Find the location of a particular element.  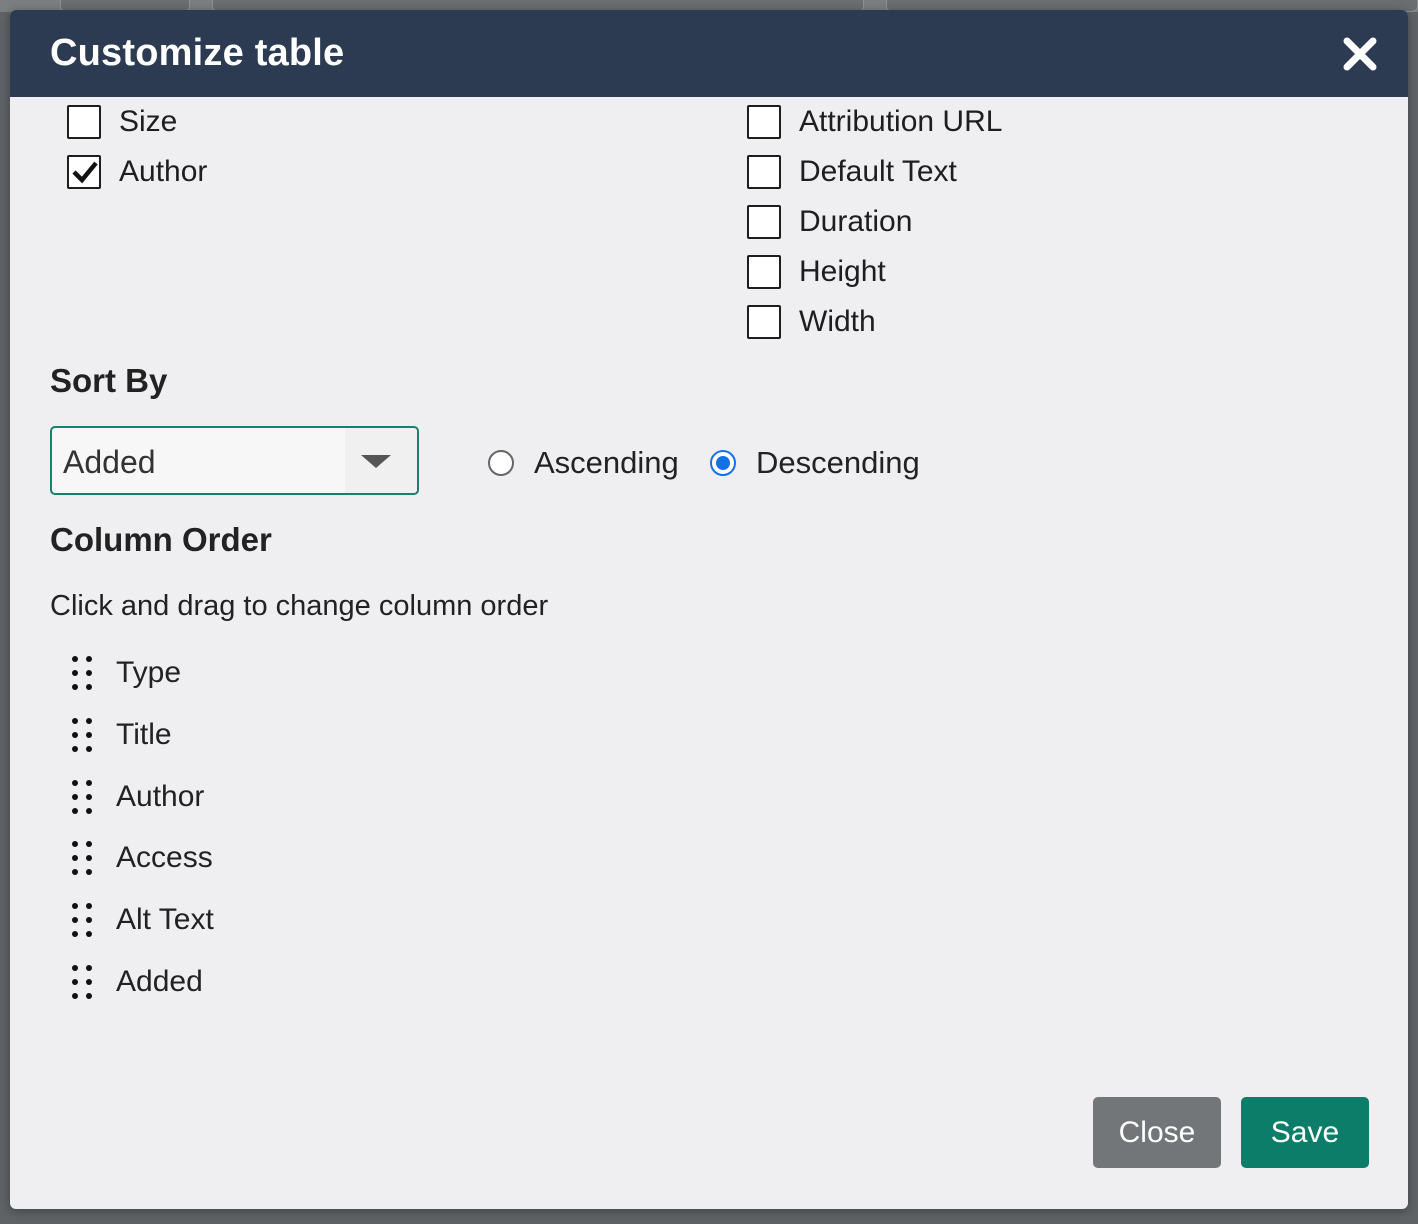

close-icon is located at coordinates (1360, 54).